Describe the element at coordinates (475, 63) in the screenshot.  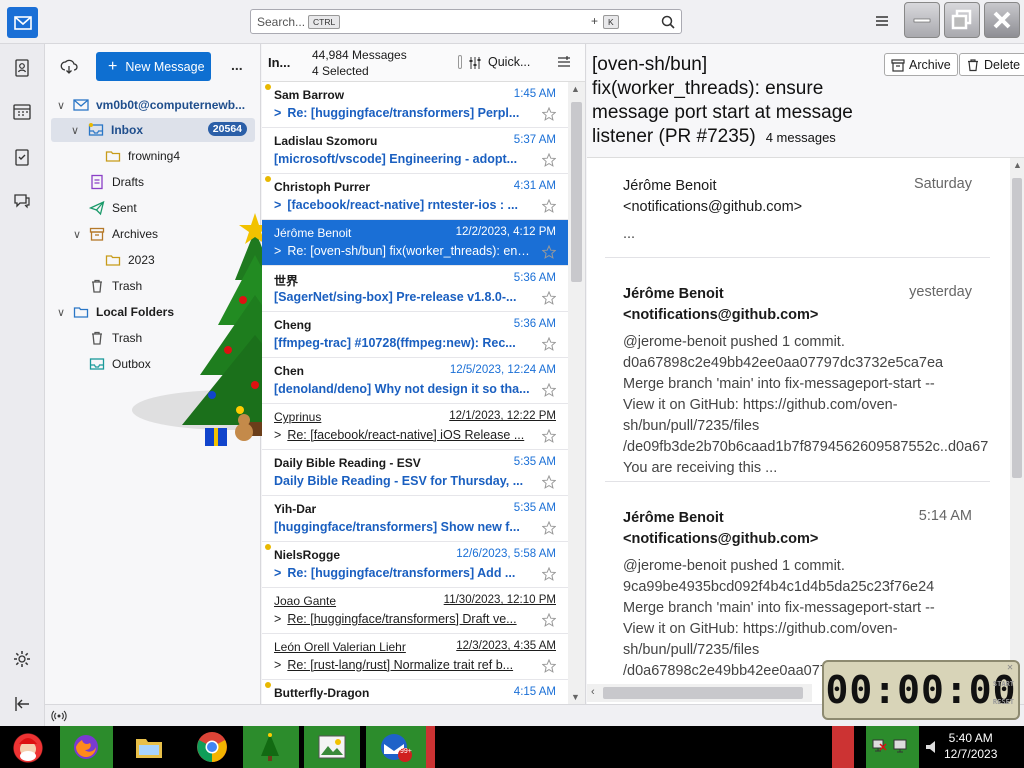
I see `quick-filter-icon` at that location.